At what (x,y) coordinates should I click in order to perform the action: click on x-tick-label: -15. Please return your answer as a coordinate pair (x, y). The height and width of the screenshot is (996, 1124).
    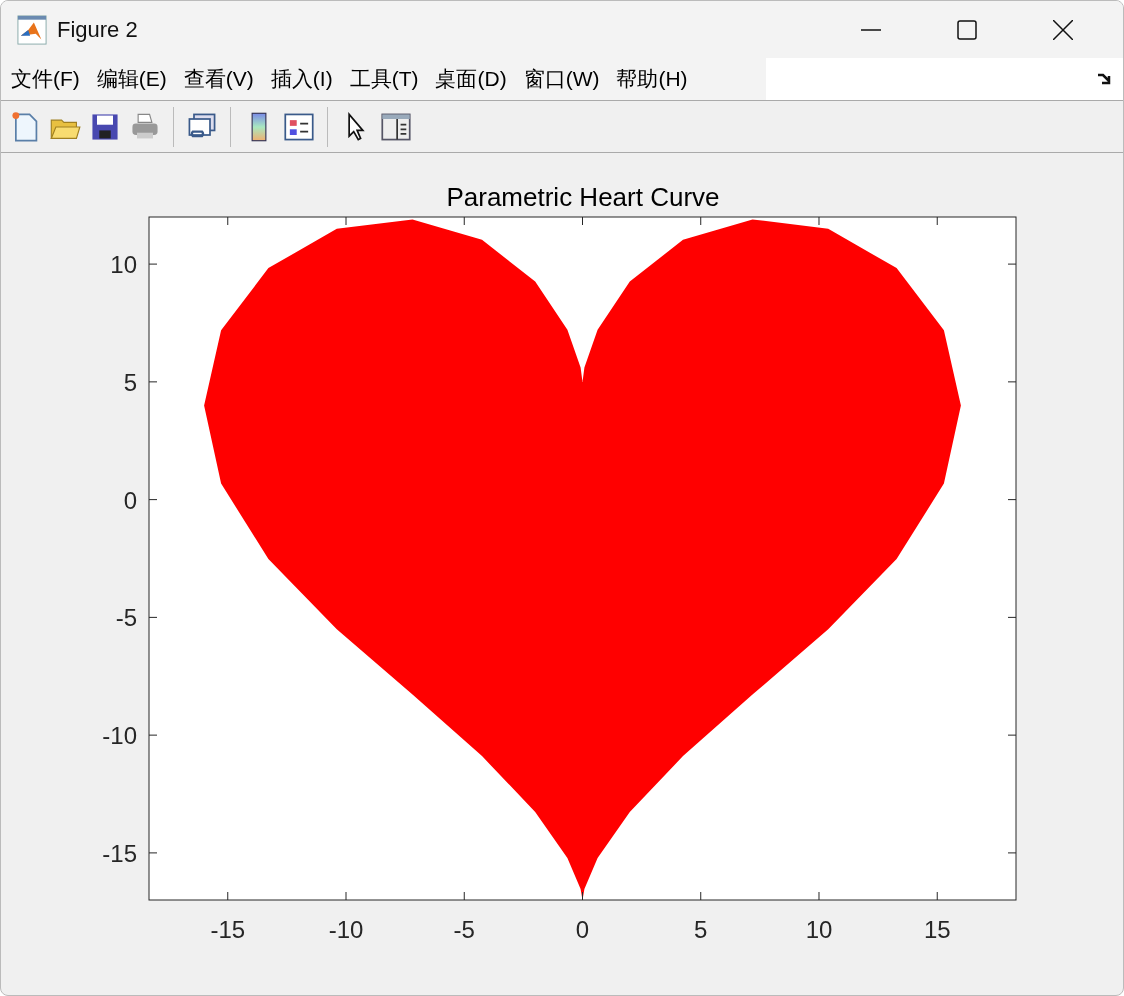
    Looking at the image, I should click on (228, 929).